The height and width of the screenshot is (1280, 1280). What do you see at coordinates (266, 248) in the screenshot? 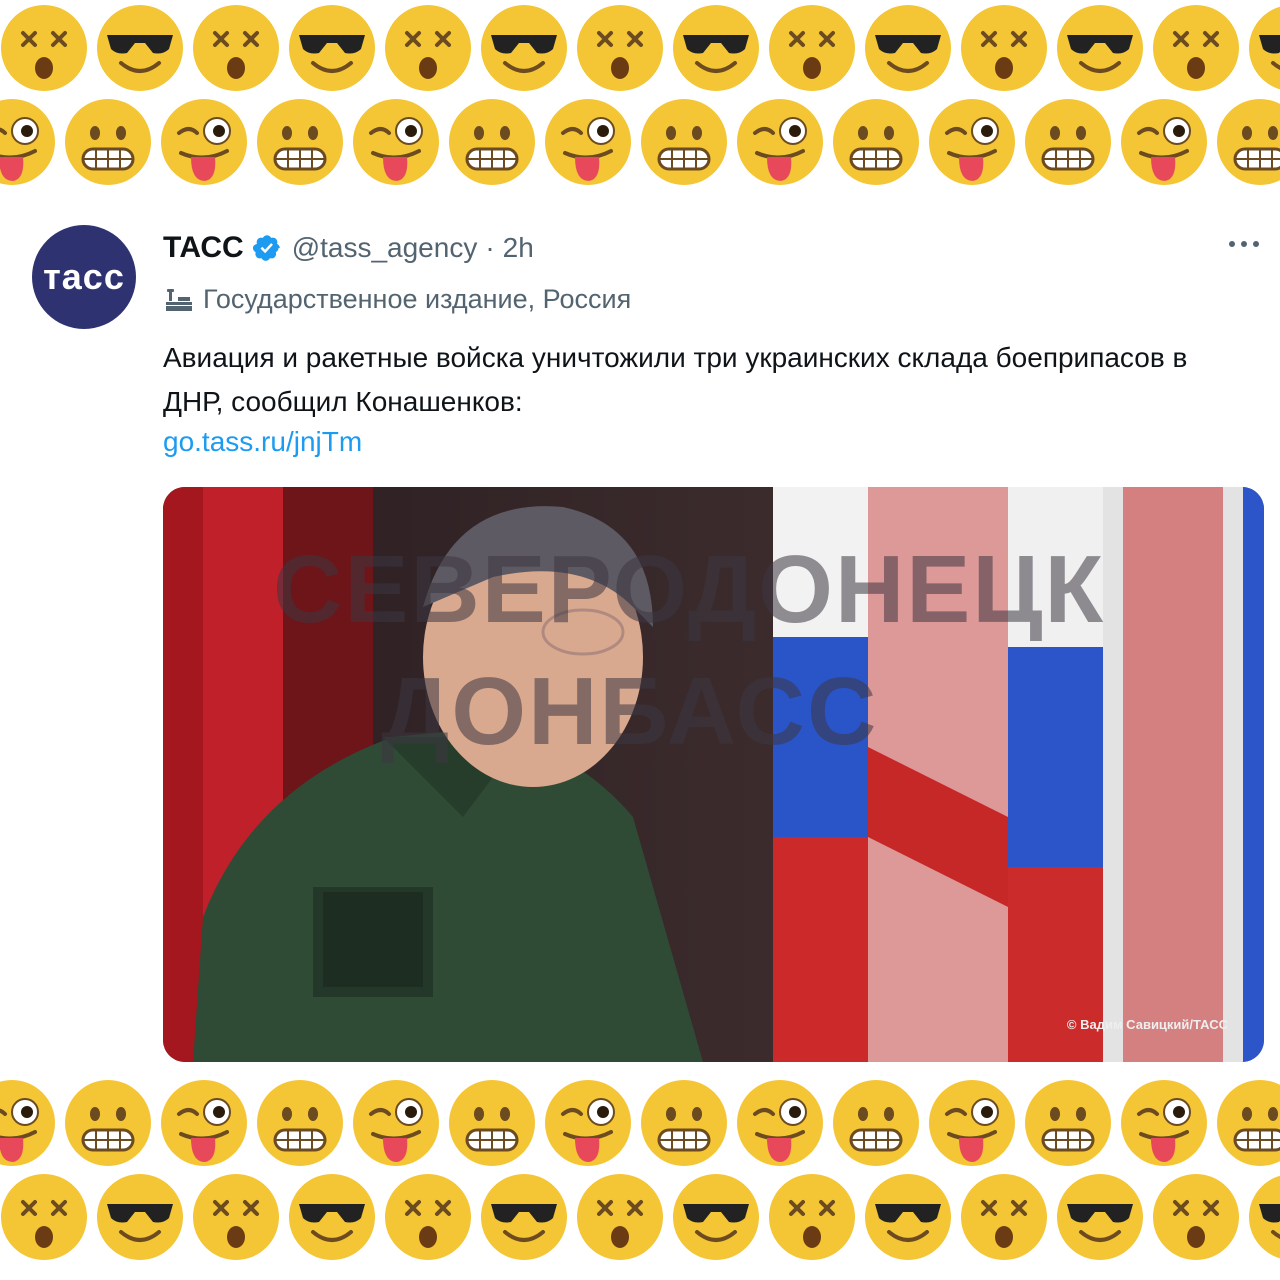
I see `verified-badge-icon` at bounding box center [266, 248].